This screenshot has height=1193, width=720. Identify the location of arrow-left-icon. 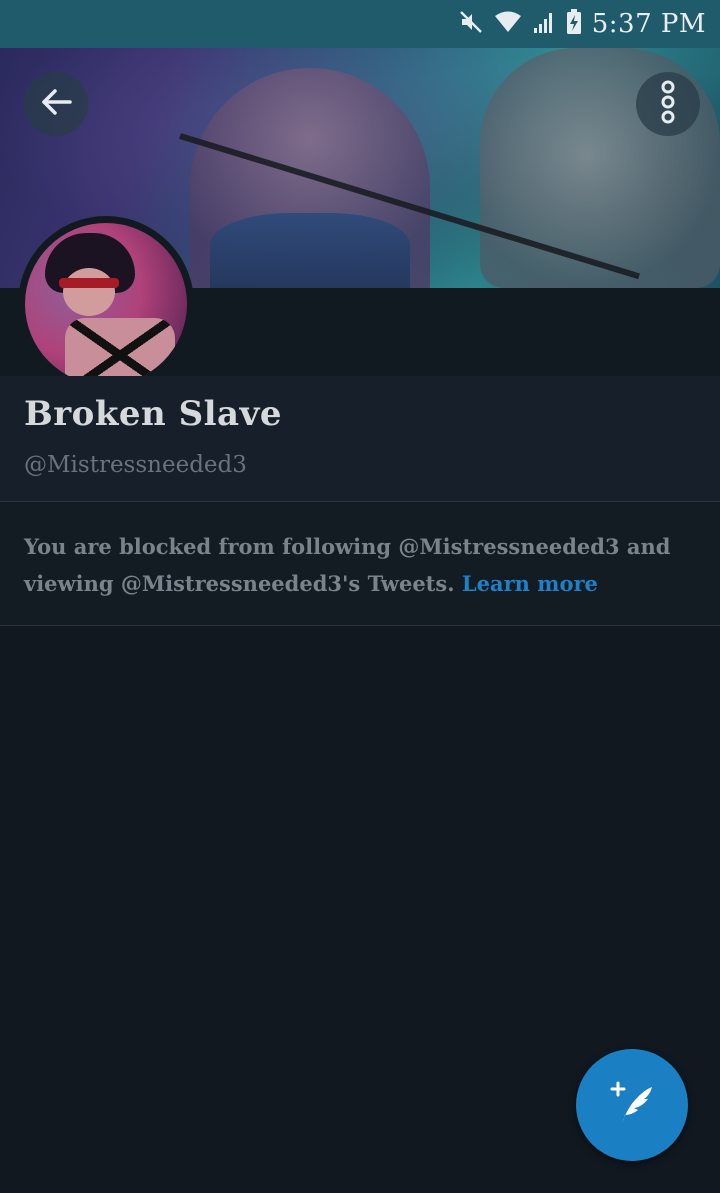
(56, 104).